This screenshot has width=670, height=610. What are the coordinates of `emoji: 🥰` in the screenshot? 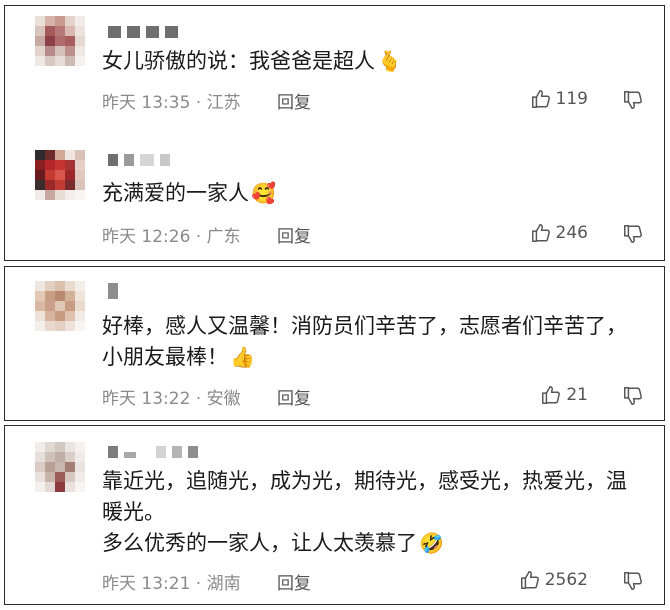 It's located at (263, 193).